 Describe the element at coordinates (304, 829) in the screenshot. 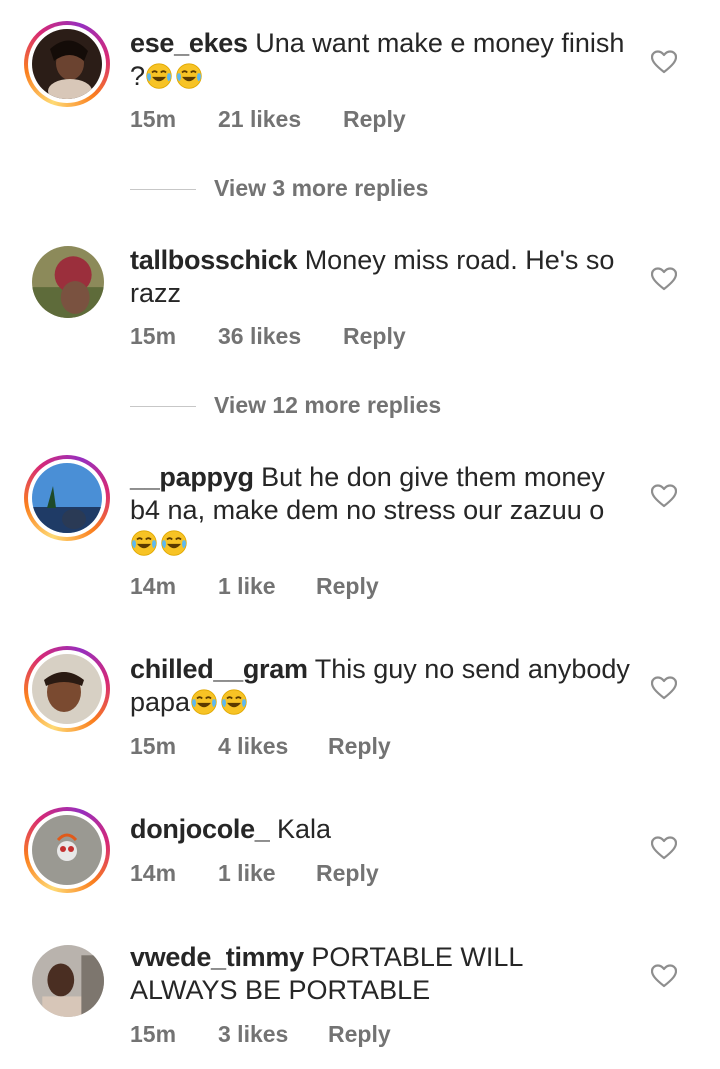

I see `comment-body: Kala` at that location.